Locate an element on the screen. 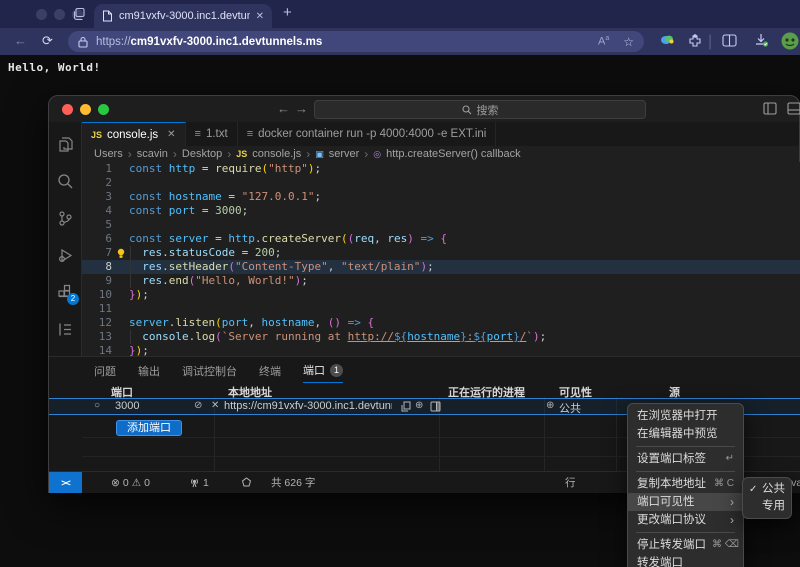 Image resolution: width=800 pixels, height=567 pixels. menu-item: 更改端口协议 › is located at coordinates (685, 520).